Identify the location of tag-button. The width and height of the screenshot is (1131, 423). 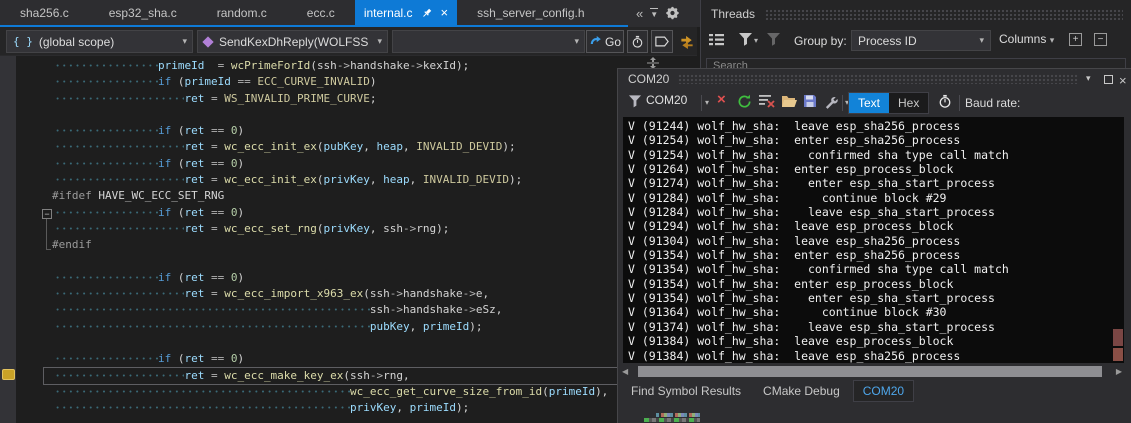
(662, 41).